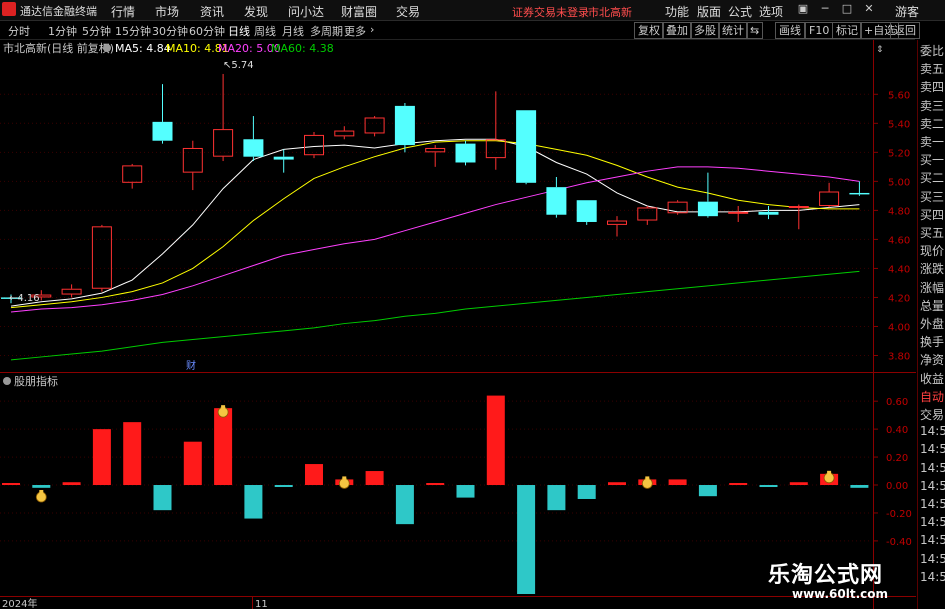  I want to click on close-icon: ✕, so click(869, 9).